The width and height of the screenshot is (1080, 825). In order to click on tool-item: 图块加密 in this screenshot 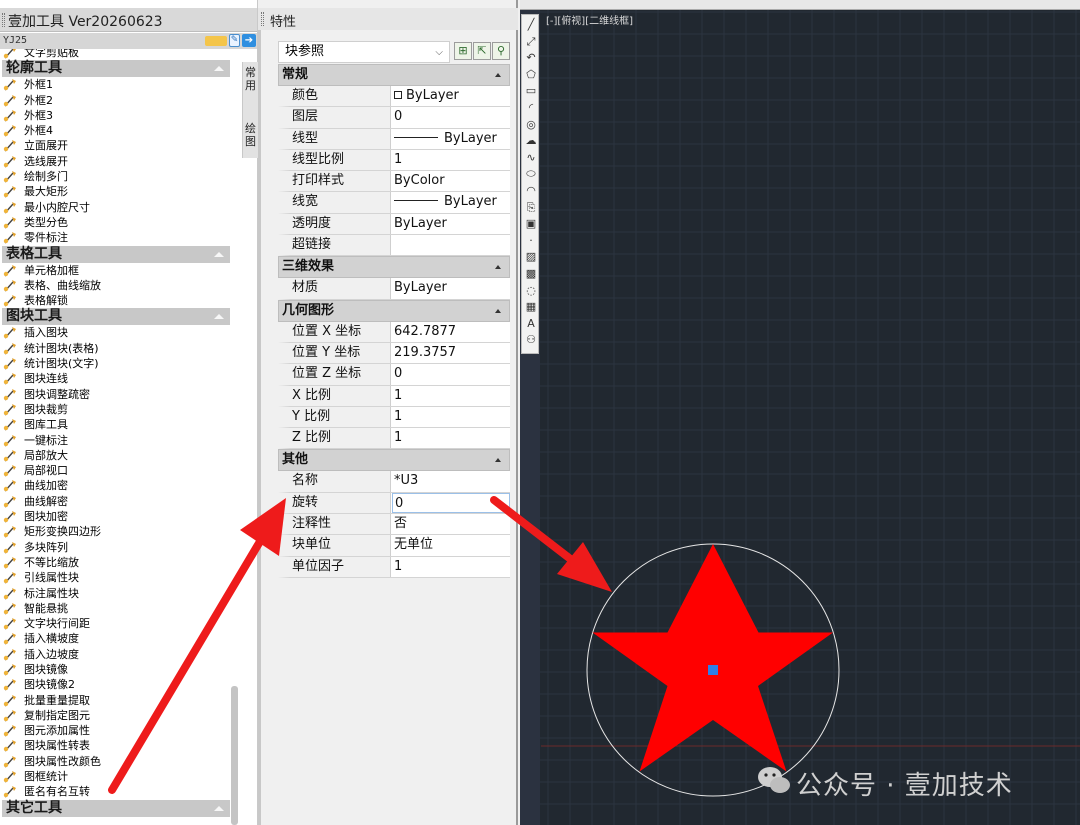, I will do `click(121, 516)`.